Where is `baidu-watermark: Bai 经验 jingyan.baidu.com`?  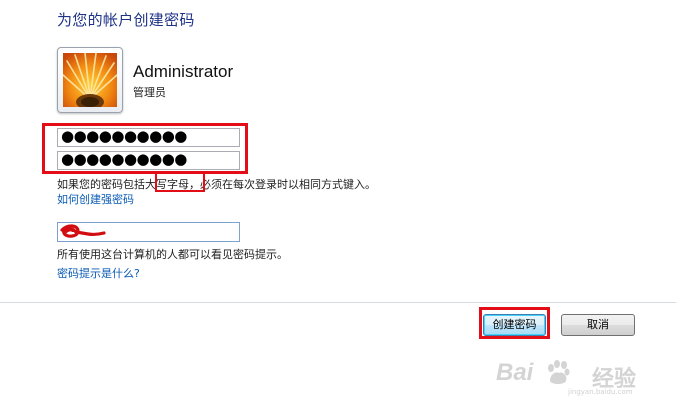
baidu-watermark: Bai 经验 jingyan.baidu.com is located at coordinates (566, 376).